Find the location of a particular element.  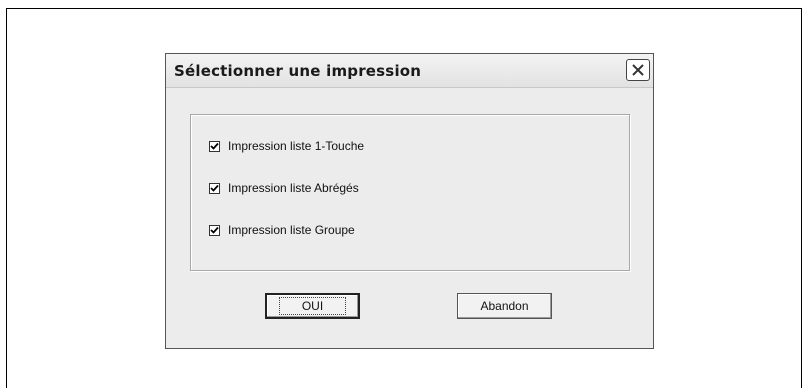

cancel-button: Abandon is located at coordinates (504, 306).